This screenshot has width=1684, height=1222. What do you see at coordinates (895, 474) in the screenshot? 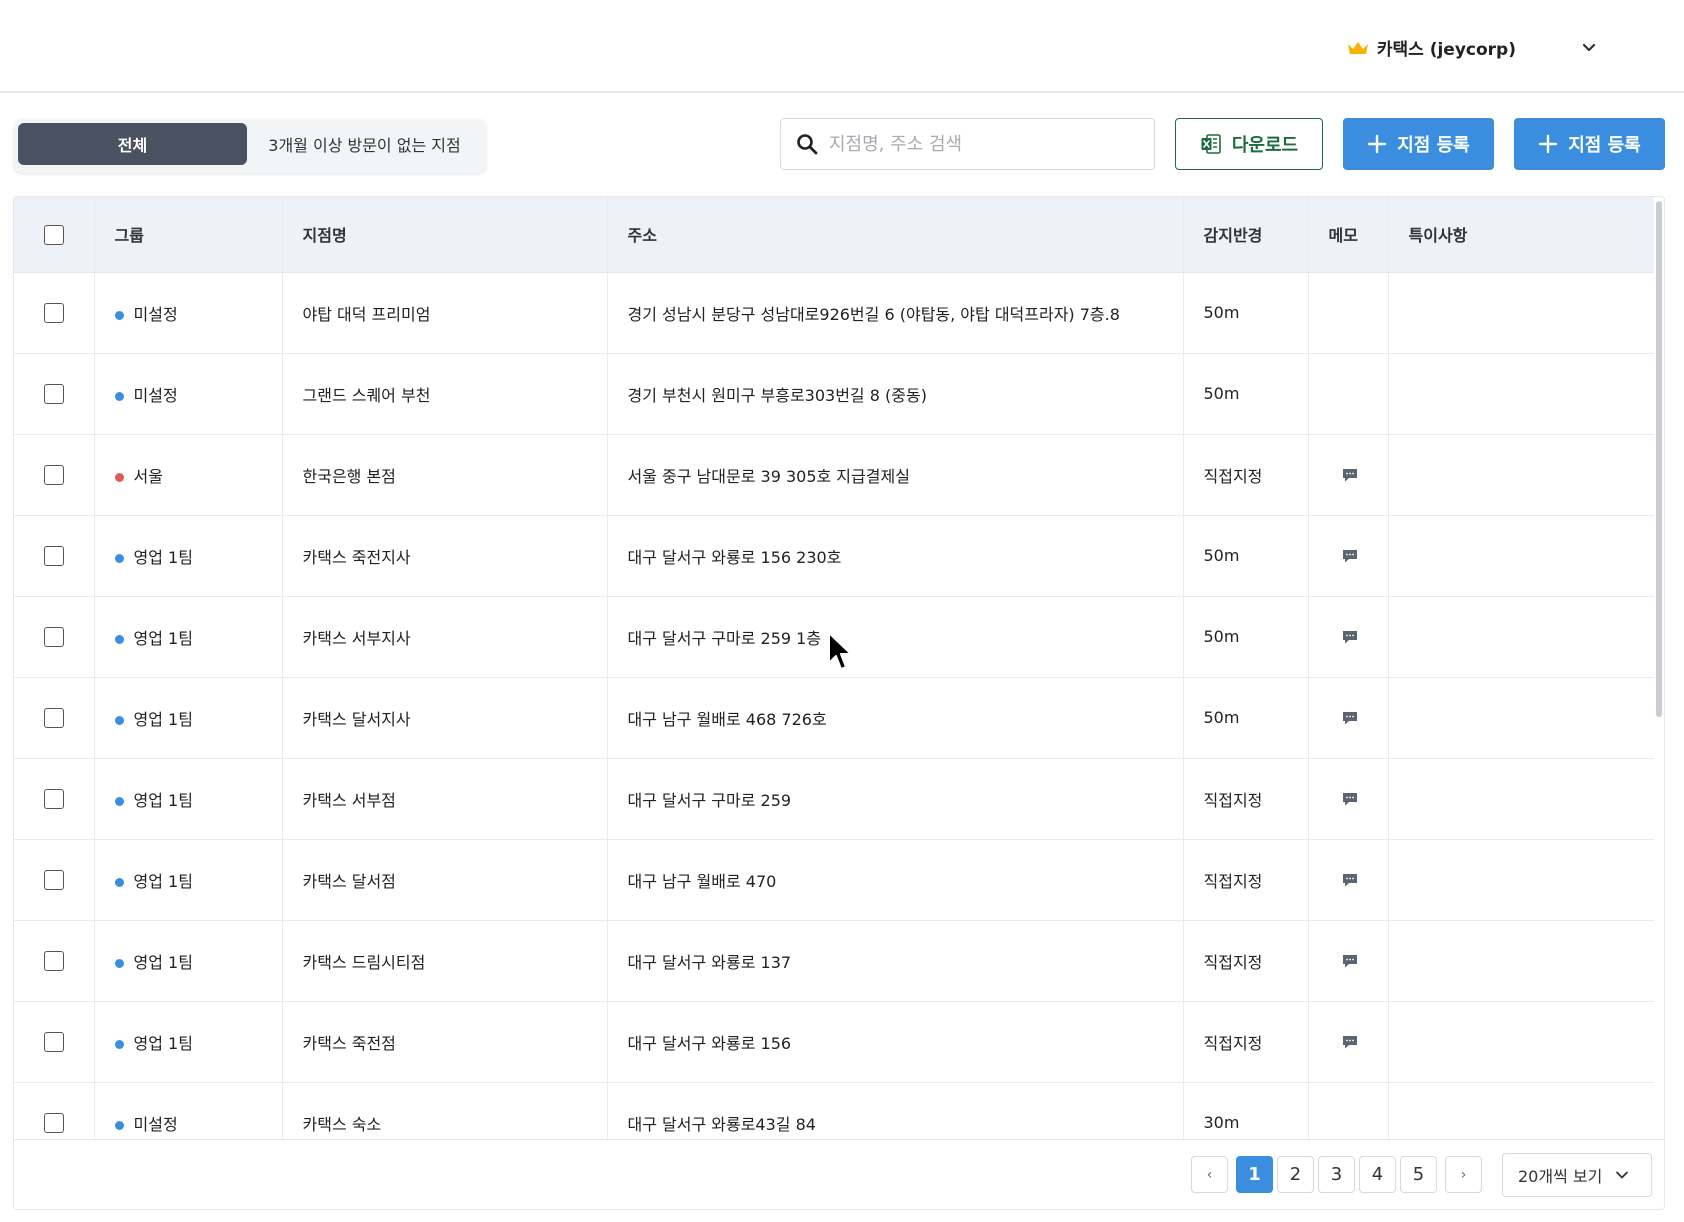
I see `address-cell: 서울 중구 남대문로 39 305호 지급결제실` at bounding box center [895, 474].